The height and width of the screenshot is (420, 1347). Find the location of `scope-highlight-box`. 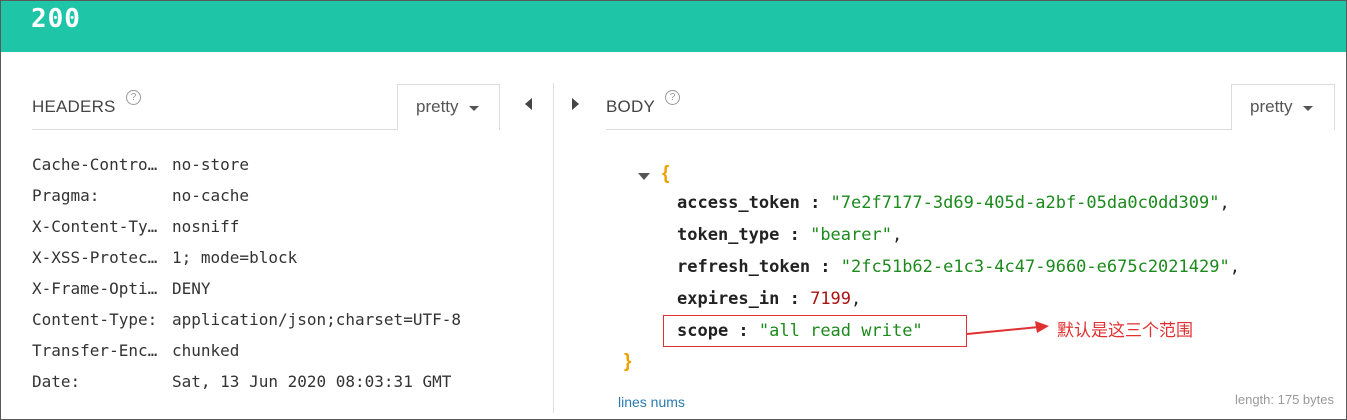

scope-highlight-box is located at coordinates (815, 331).